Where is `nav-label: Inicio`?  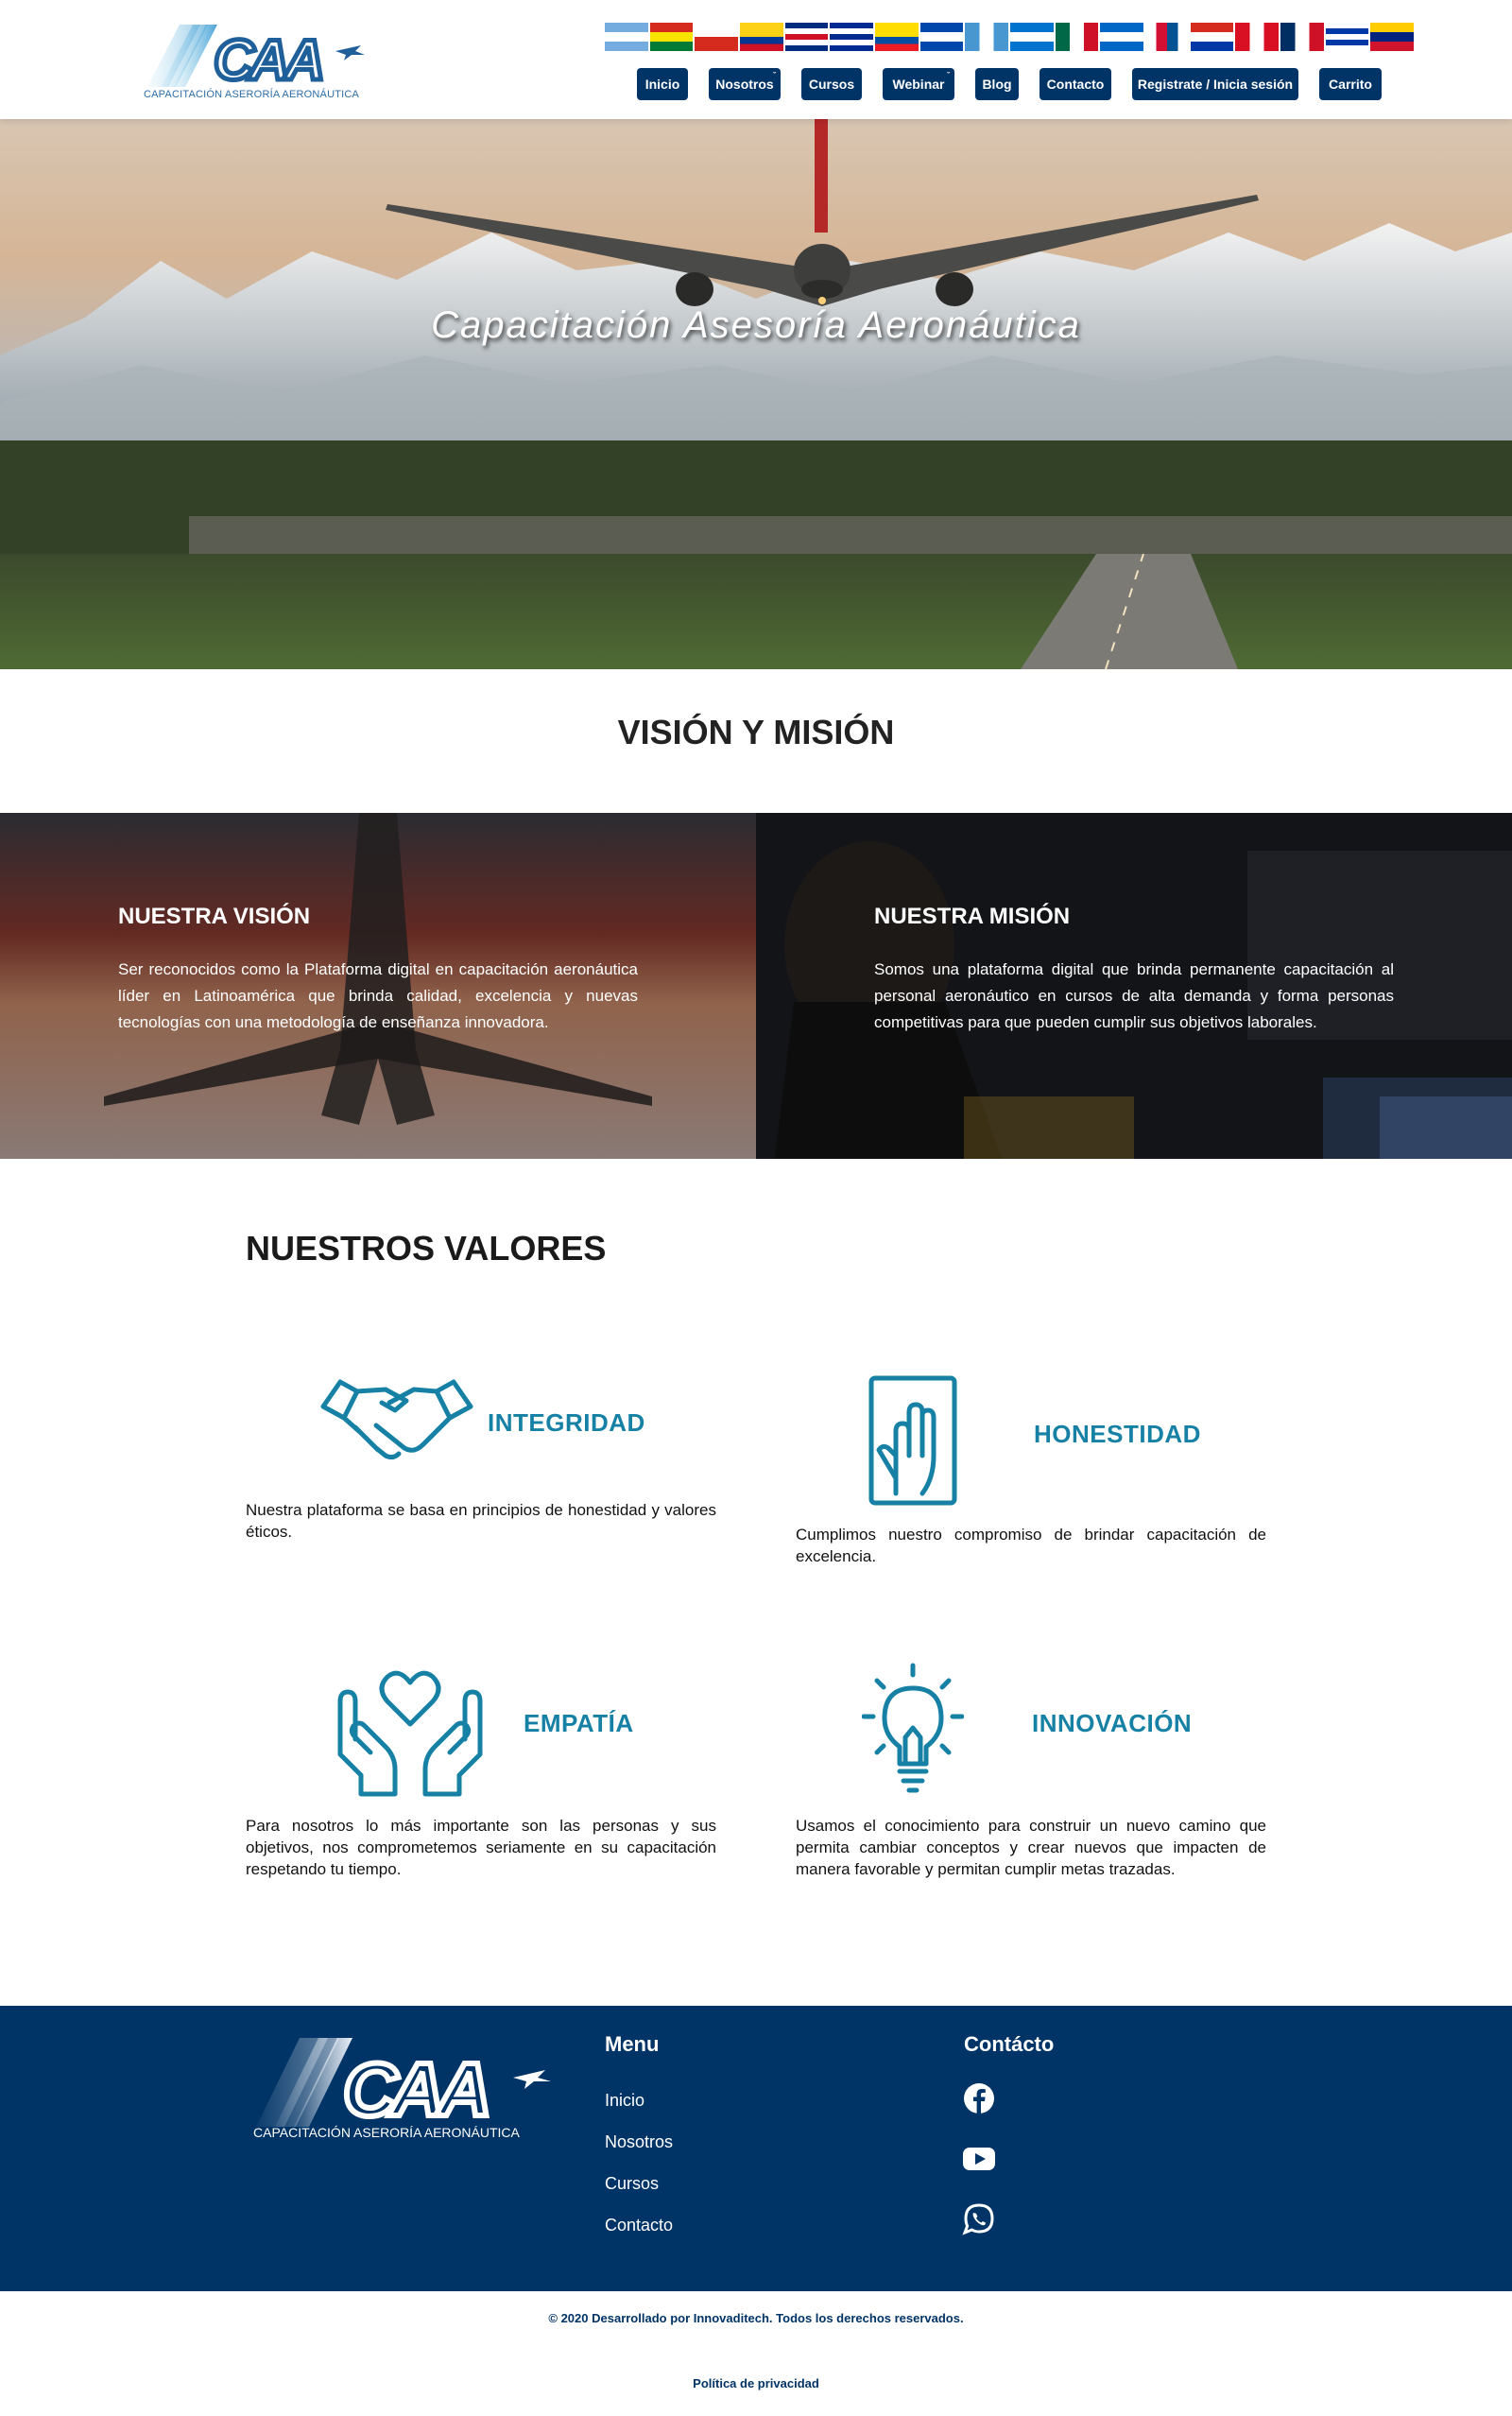
nav-label: Inicio is located at coordinates (662, 84).